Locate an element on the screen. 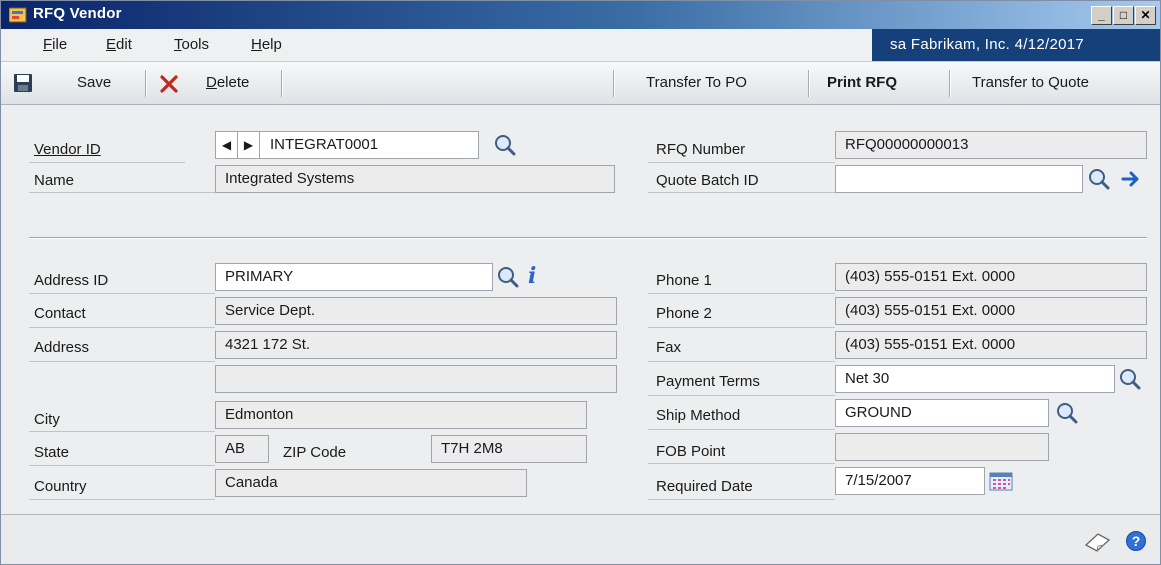  browse-next-icon: ▶ is located at coordinates (249, 145).